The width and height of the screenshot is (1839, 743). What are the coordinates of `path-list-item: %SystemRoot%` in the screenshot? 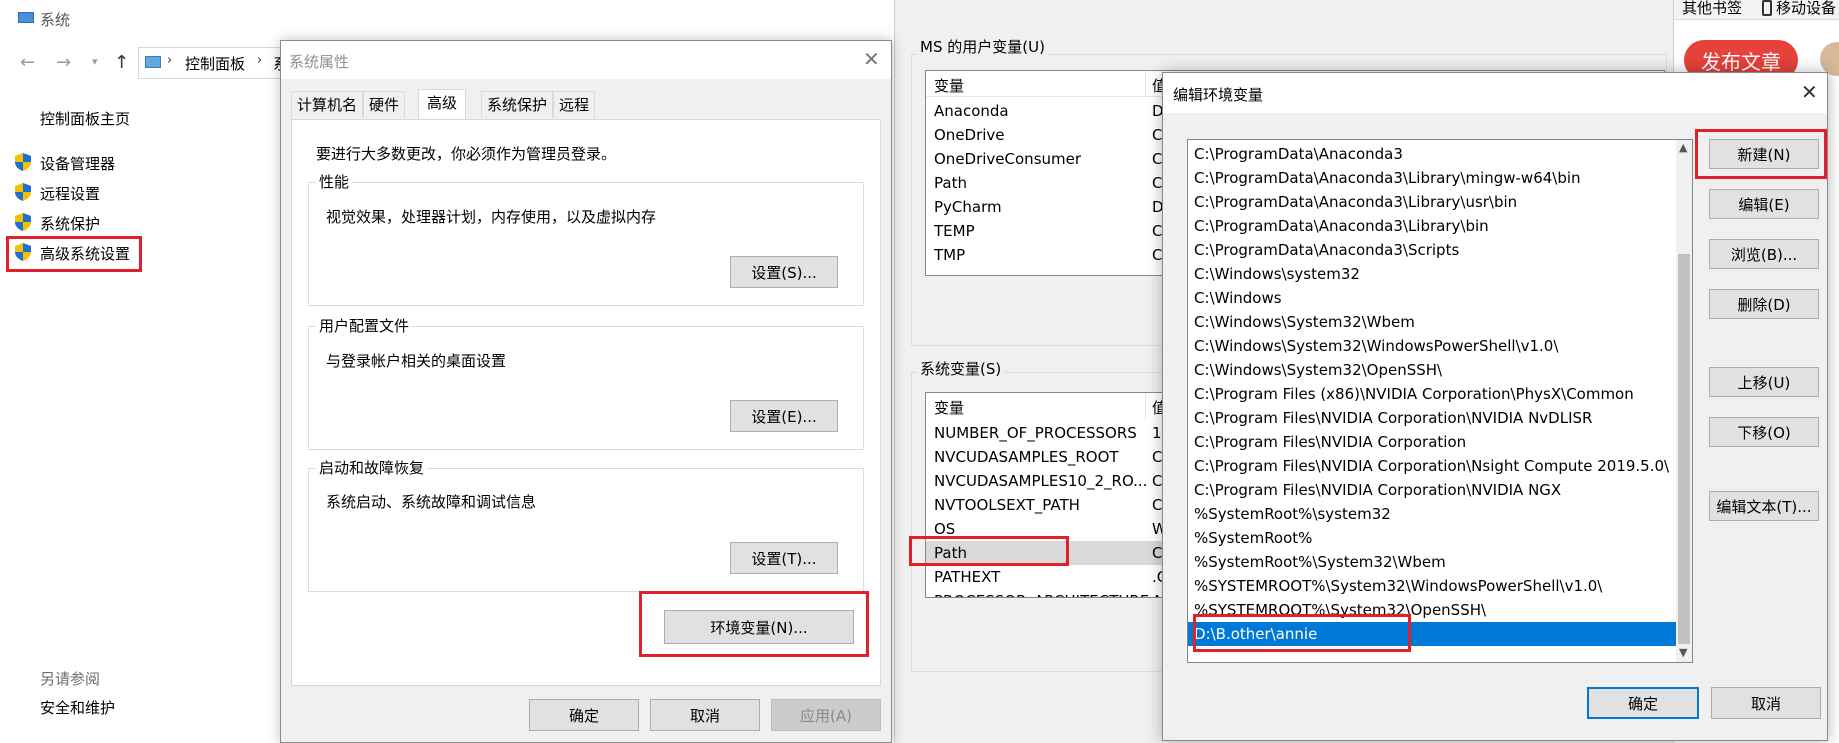 It's located at (1432, 538).